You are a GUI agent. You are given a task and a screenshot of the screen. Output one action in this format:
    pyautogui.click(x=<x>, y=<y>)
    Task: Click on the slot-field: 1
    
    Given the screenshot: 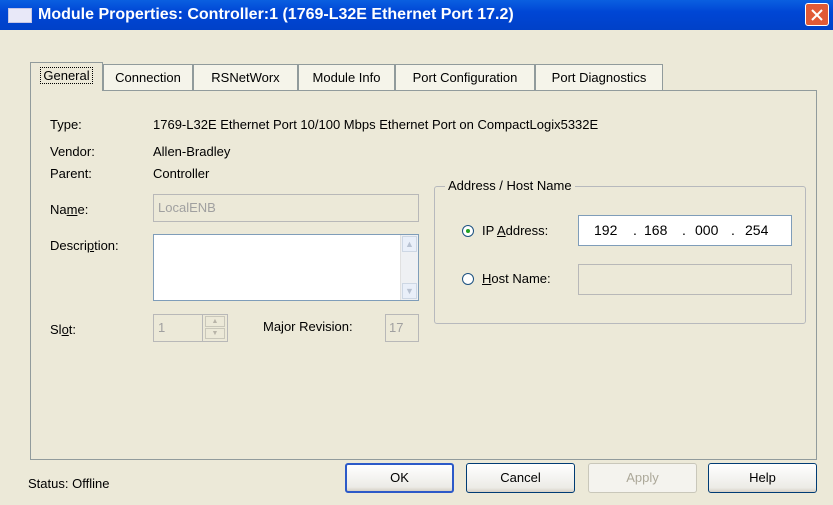 What is the action you would take?
    pyautogui.click(x=178, y=328)
    